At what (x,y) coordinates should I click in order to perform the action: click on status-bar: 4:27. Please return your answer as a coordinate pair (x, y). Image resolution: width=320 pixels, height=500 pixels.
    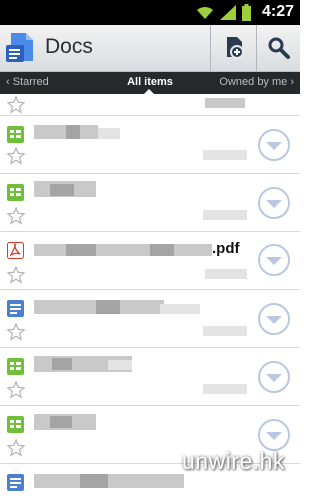
    Looking at the image, I should click on (150, 12).